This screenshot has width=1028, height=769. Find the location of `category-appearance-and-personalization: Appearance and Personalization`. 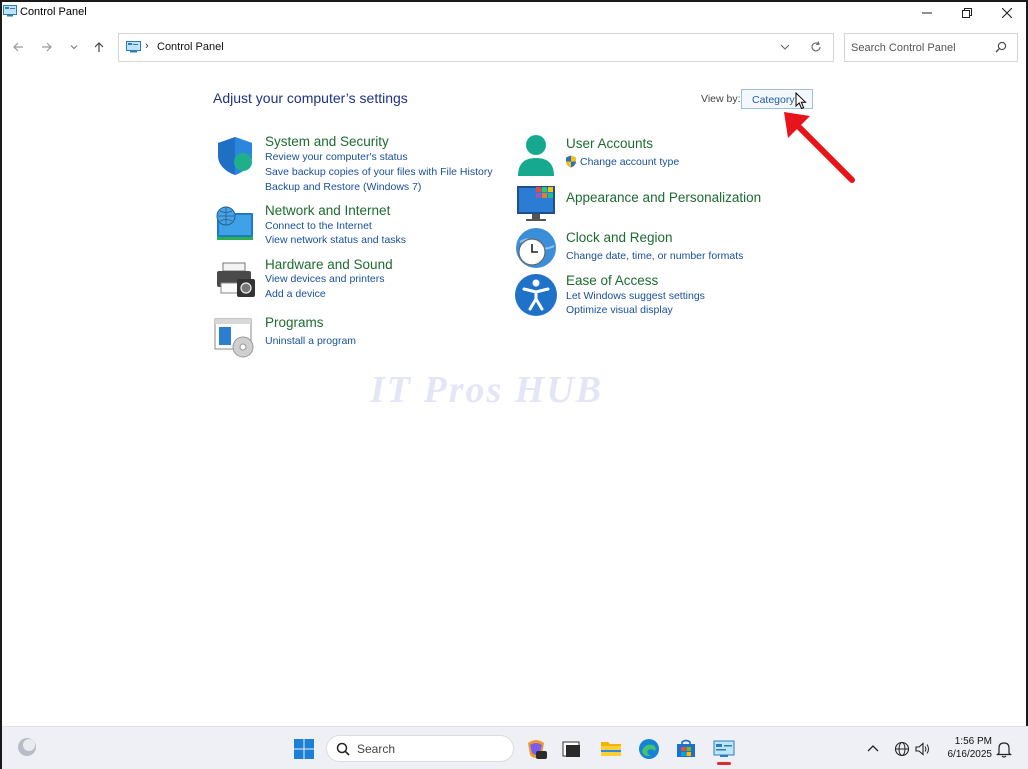

category-appearance-and-personalization: Appearance and Personalization is located at coordinates (659, 203).